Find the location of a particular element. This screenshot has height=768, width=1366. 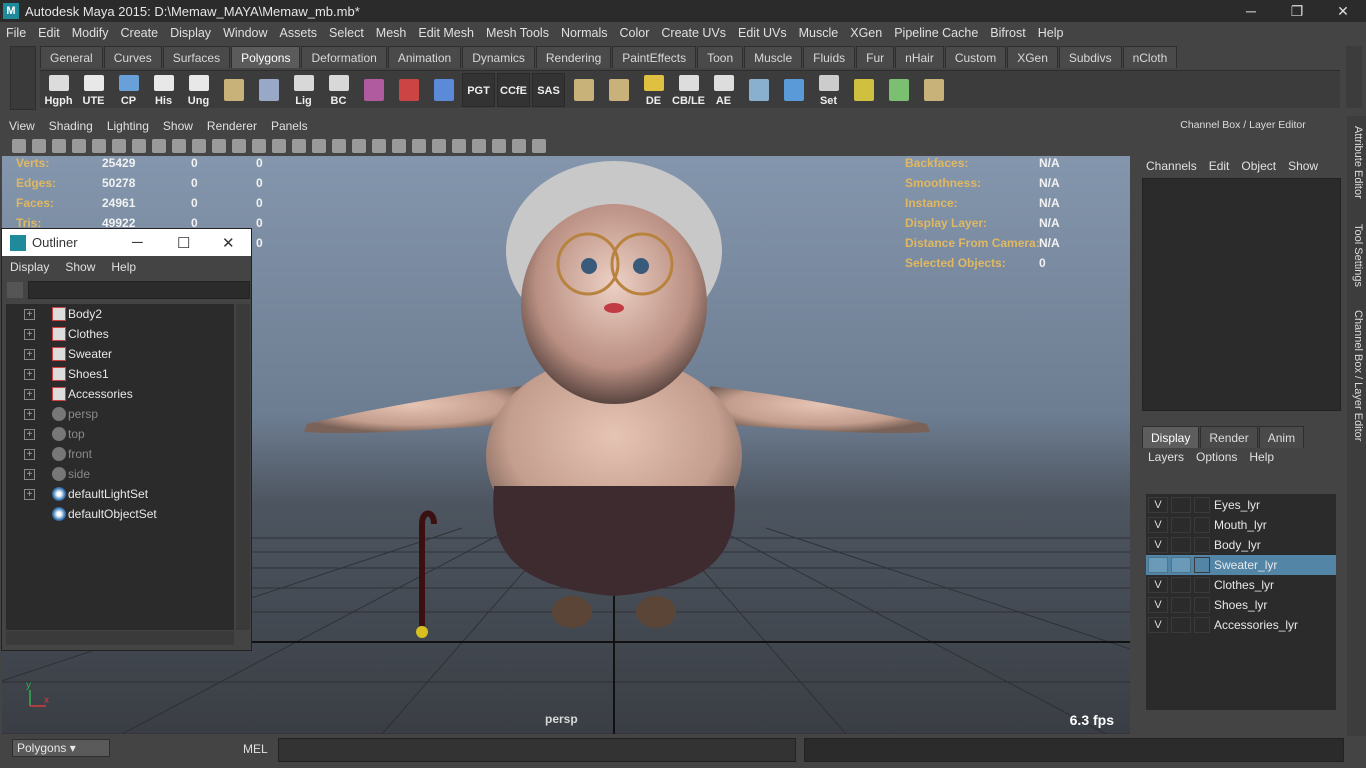

depth-of-field-icon is located at coordinates (459, 146).